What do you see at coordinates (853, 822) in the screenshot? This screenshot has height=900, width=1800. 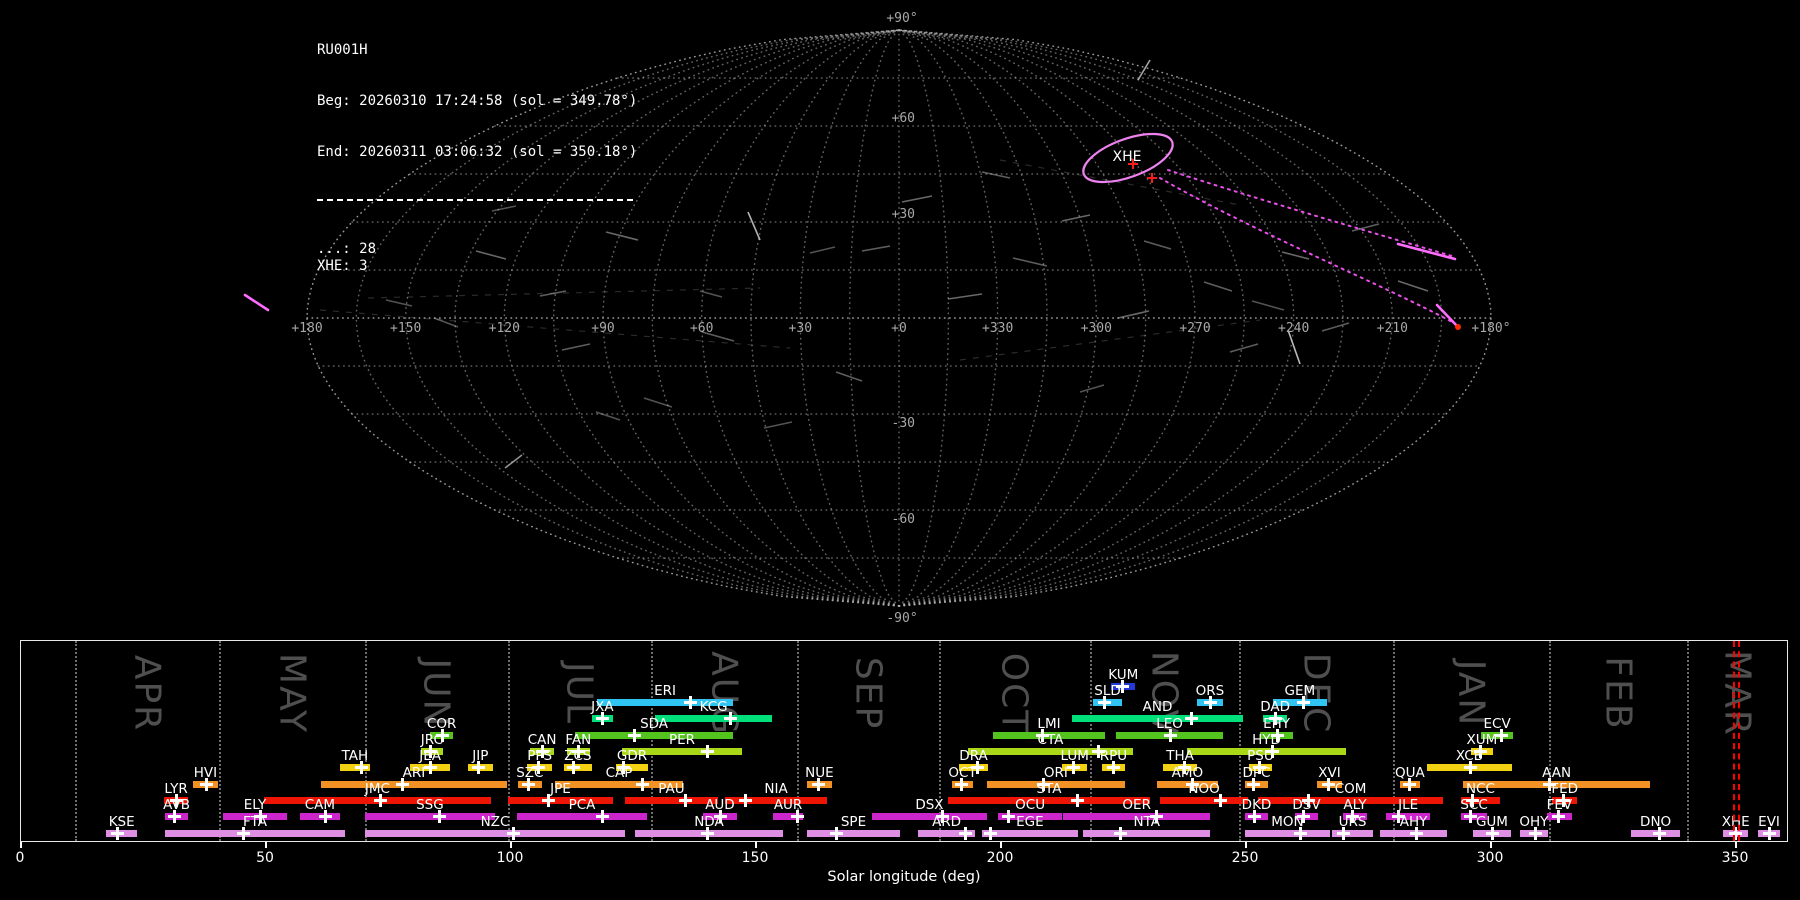 I see `shower-label: SPE` at bounding box center [853, 822].